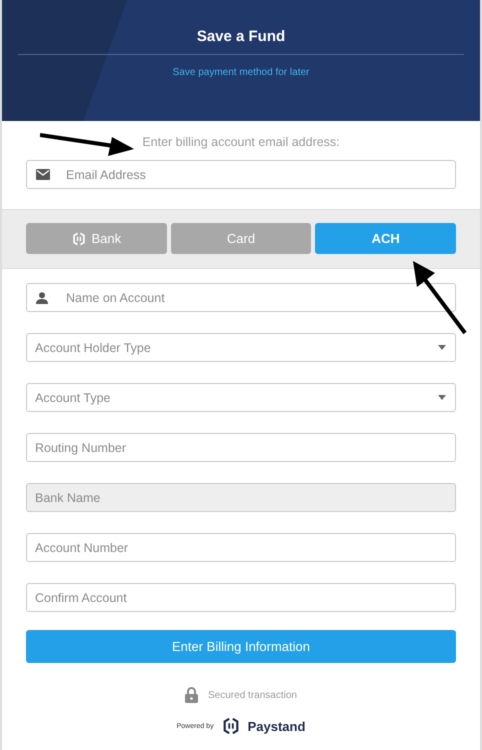 This screenshot has height=750, width=482. Describe the element at coordinates (241, 36) in the screenshot. I see `page-title: Save a Fund` at that location.